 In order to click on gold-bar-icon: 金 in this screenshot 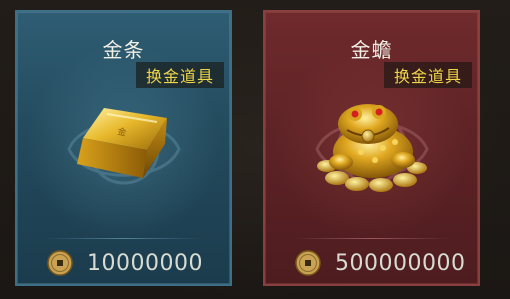, I will do `click(121, 143)`.